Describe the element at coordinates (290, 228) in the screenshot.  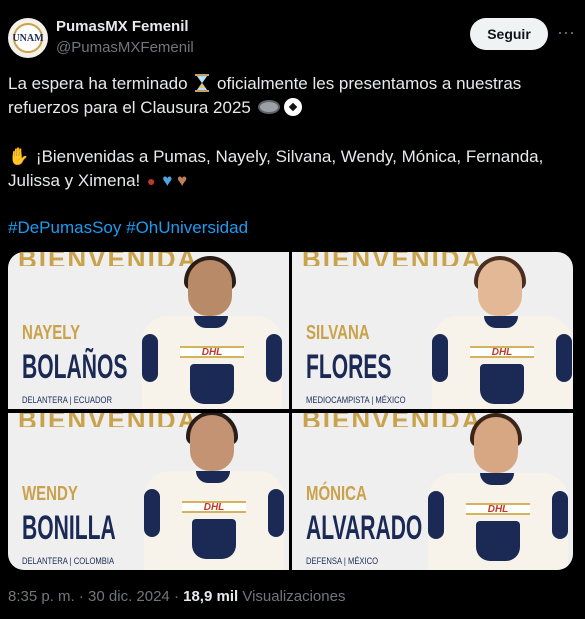
I see `hashtags: #DePumasSoy #OhUniversidad` at that location.